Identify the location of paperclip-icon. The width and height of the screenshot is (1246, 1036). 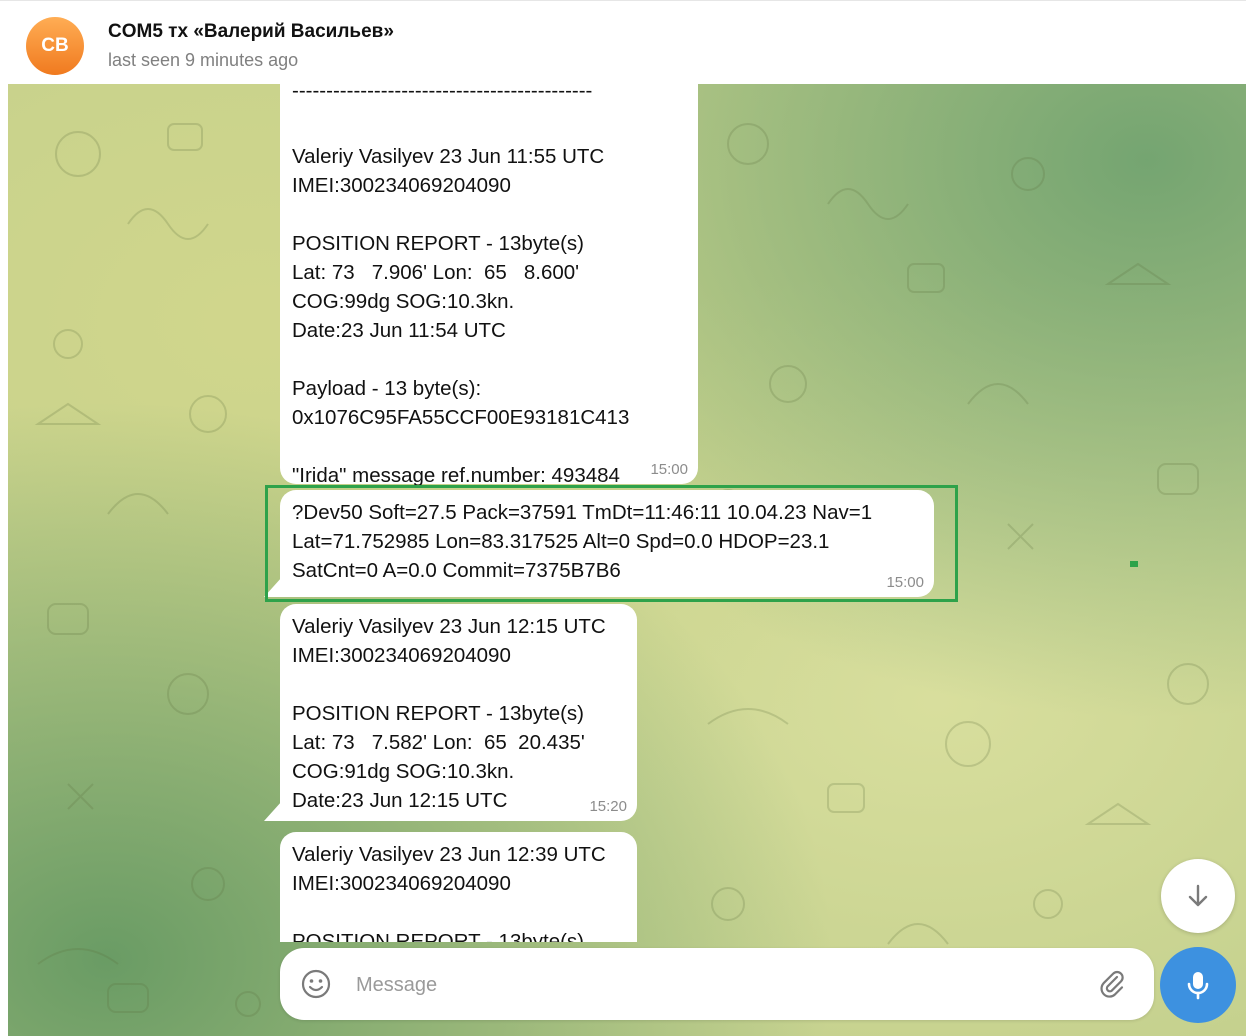
(1112, 984).